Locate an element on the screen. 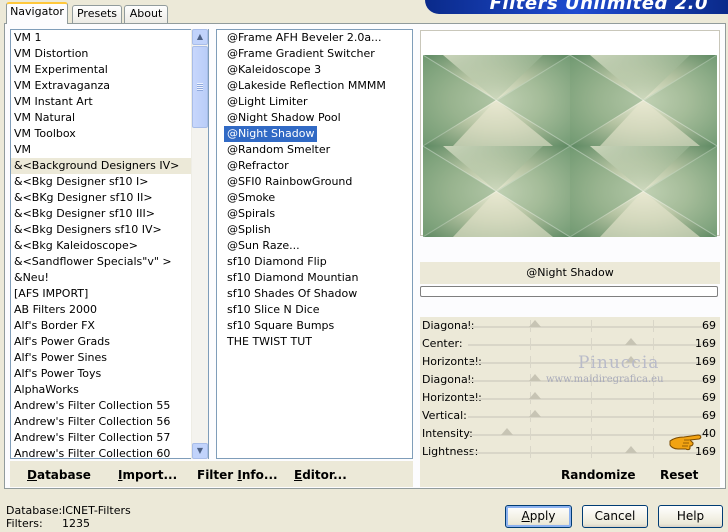  filter-item: THE TWIST TUT is located at coordinates (266, 342).